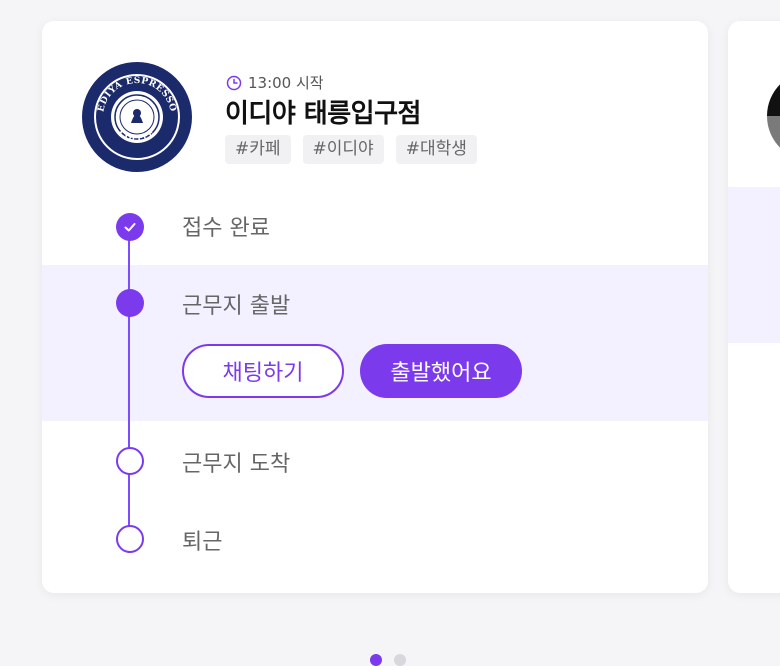  I want to click on pager-dot-active, so click(376, 660).